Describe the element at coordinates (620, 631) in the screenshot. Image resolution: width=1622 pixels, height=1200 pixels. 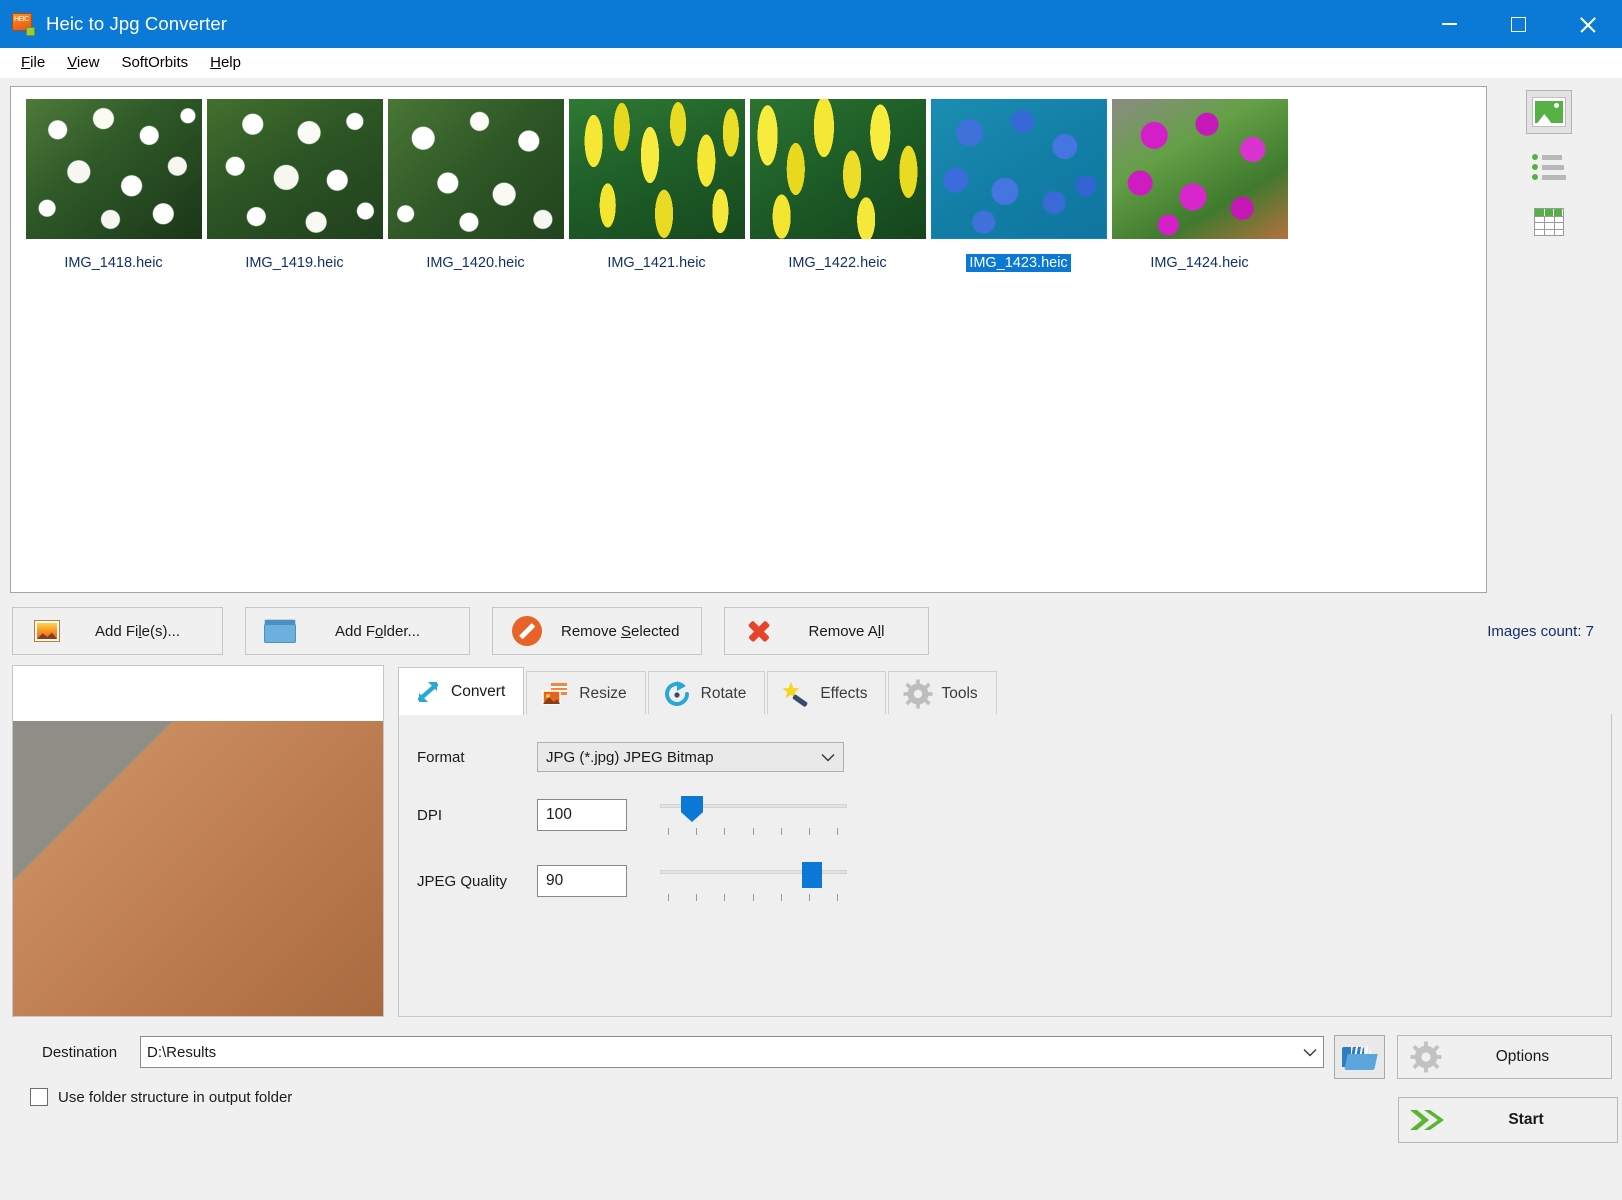
I see `remove-selected-label: Remove Selected` at that location.